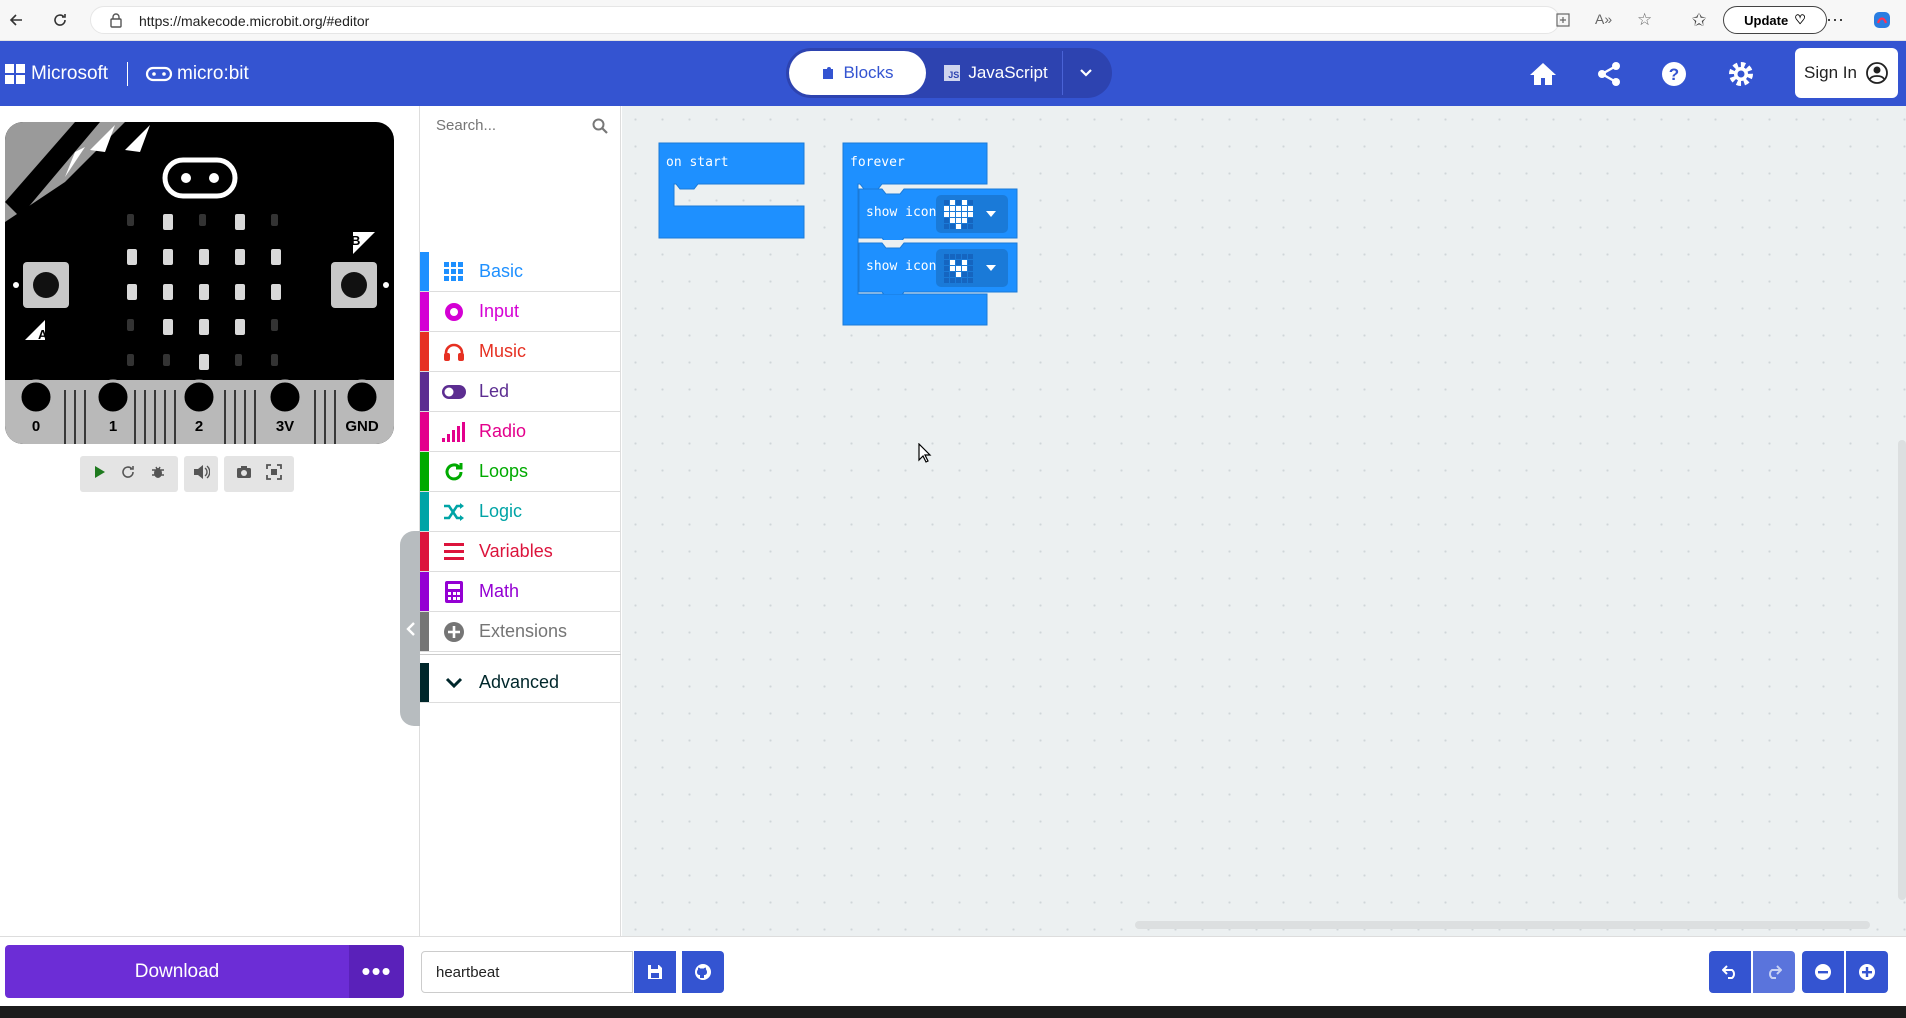 Image resolution: width=1906 pixels, height=1018 pixels. Describe the element at coordinates (116, 22) in the screenshot. I see `lock-icon` at that location.